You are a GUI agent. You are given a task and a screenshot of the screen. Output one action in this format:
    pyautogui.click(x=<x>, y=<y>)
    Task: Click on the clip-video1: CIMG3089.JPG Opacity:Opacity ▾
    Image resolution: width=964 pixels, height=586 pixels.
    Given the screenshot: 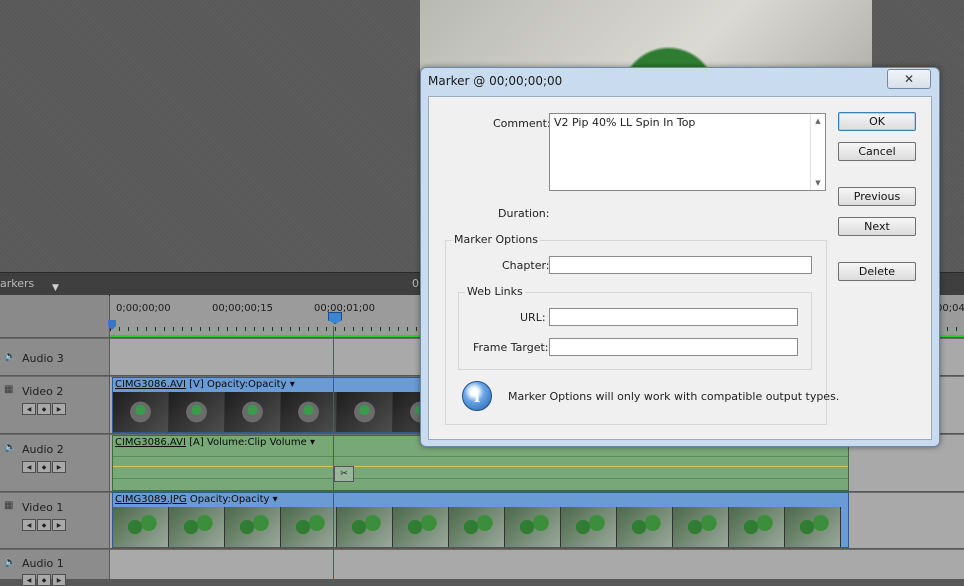 What is the action you would take?
    pyautogui.click(x=480, y=520)
    